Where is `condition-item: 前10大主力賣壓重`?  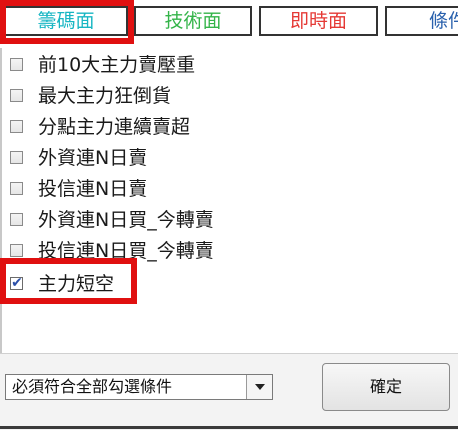
condition-item: 前10大主力賣壓重 is located at coordinates (150, 65).